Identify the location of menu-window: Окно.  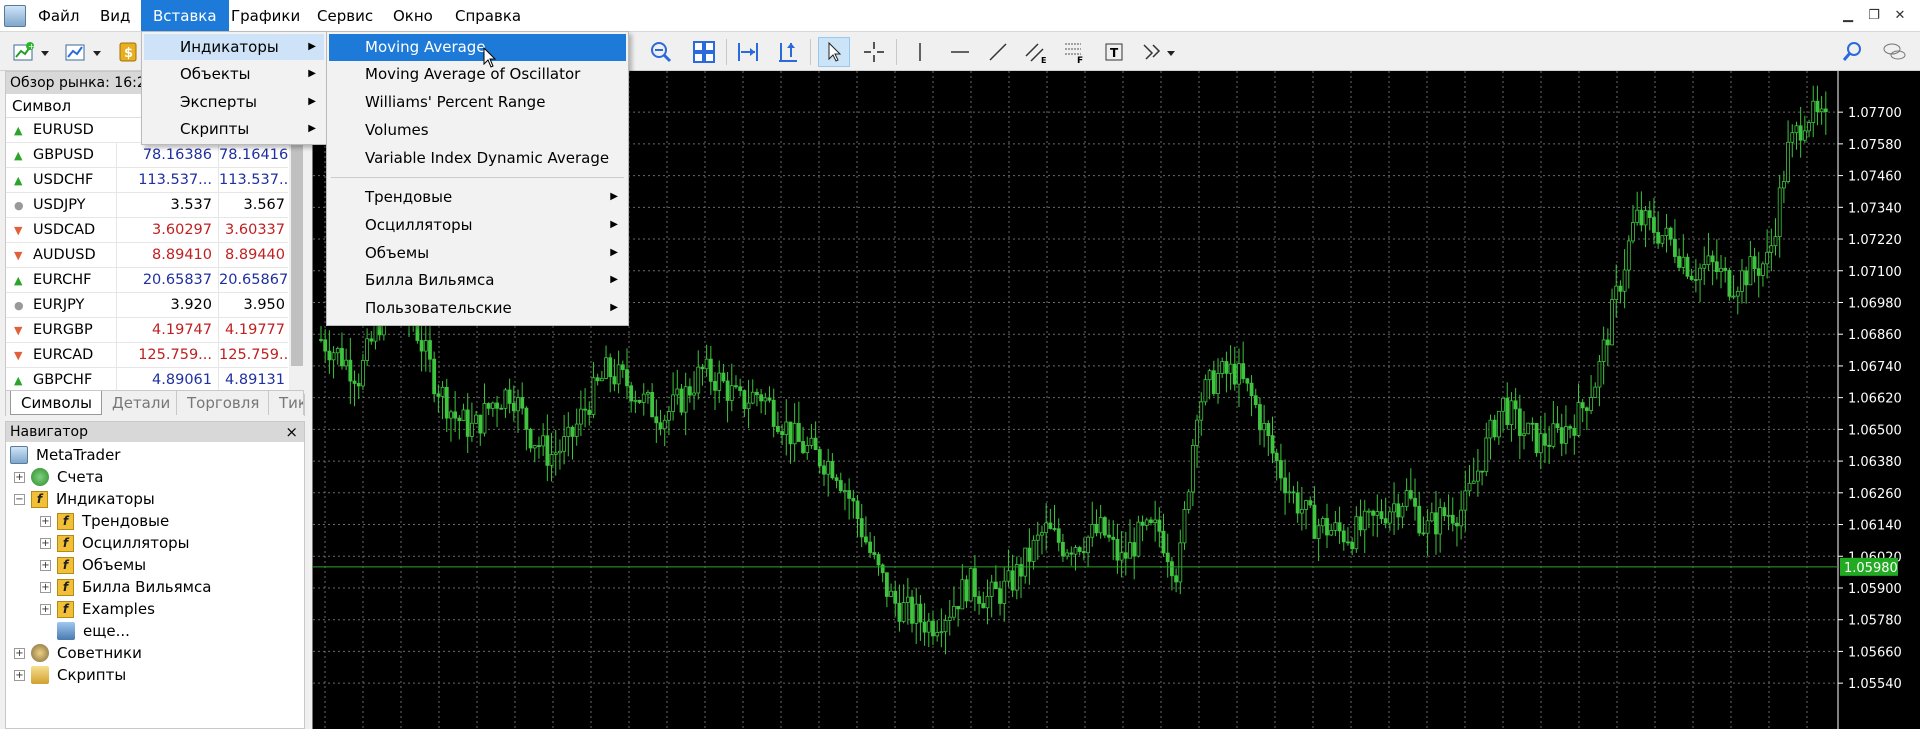
(413, 16).